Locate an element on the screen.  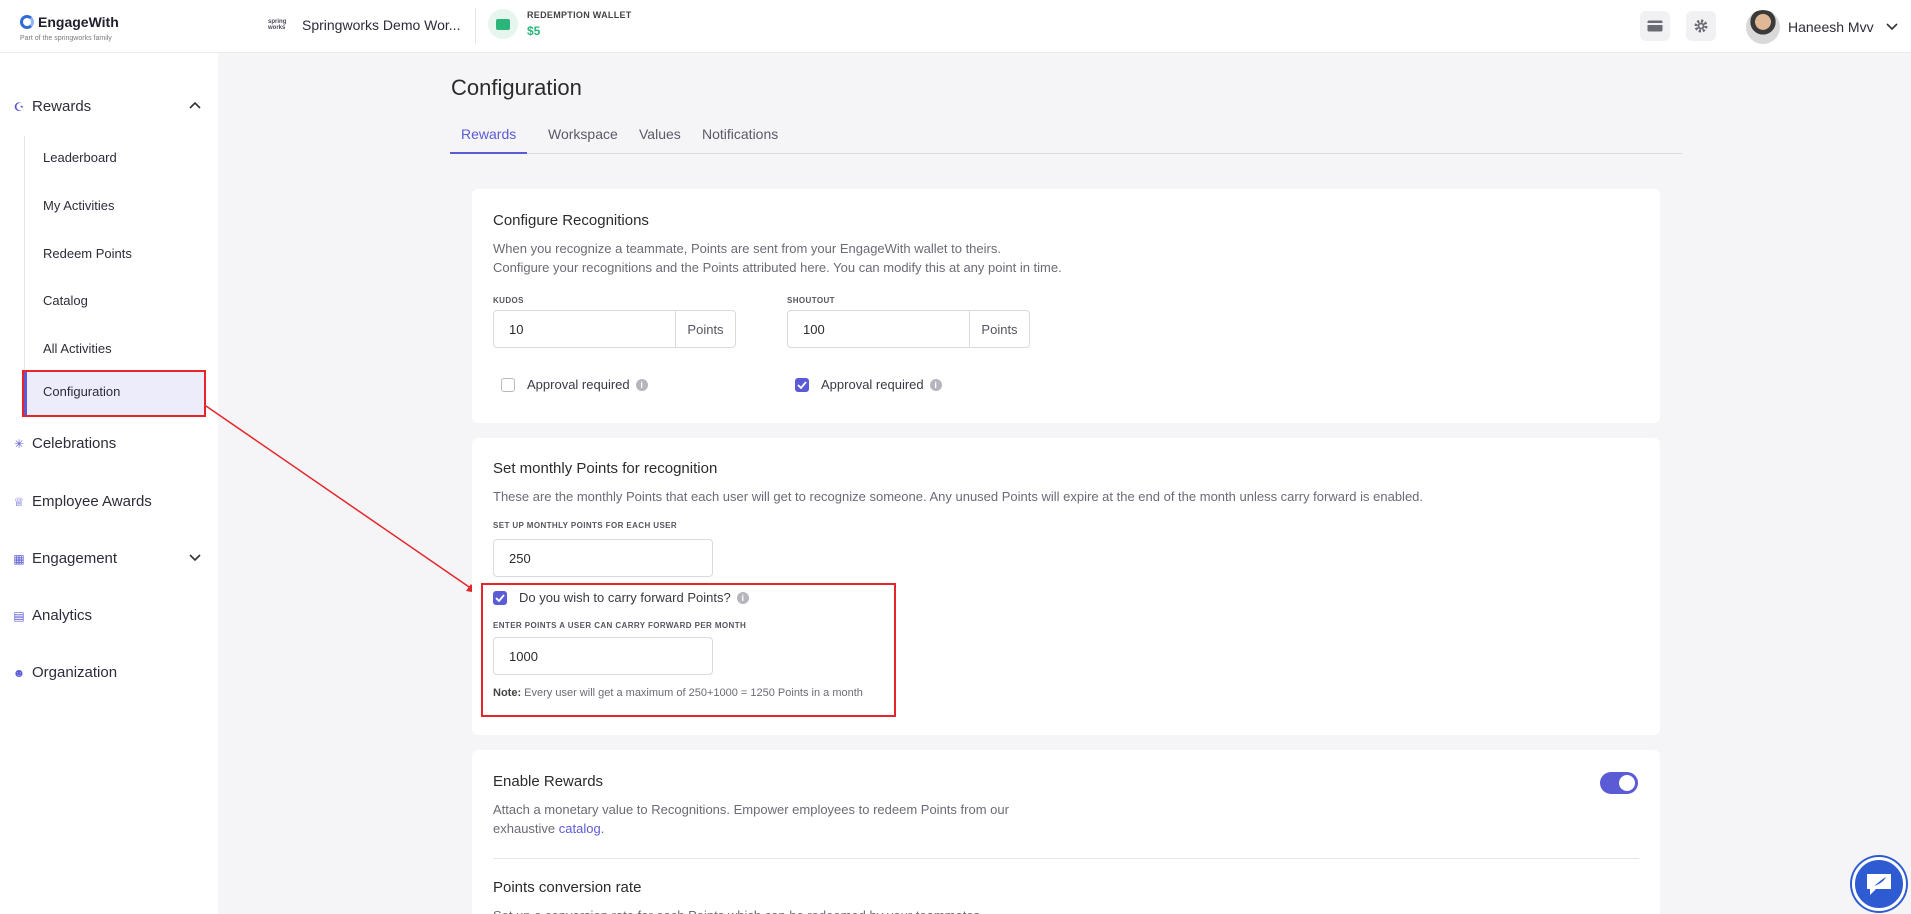
conversion-title: Points conversion rate is located at coordinates (567, 887).